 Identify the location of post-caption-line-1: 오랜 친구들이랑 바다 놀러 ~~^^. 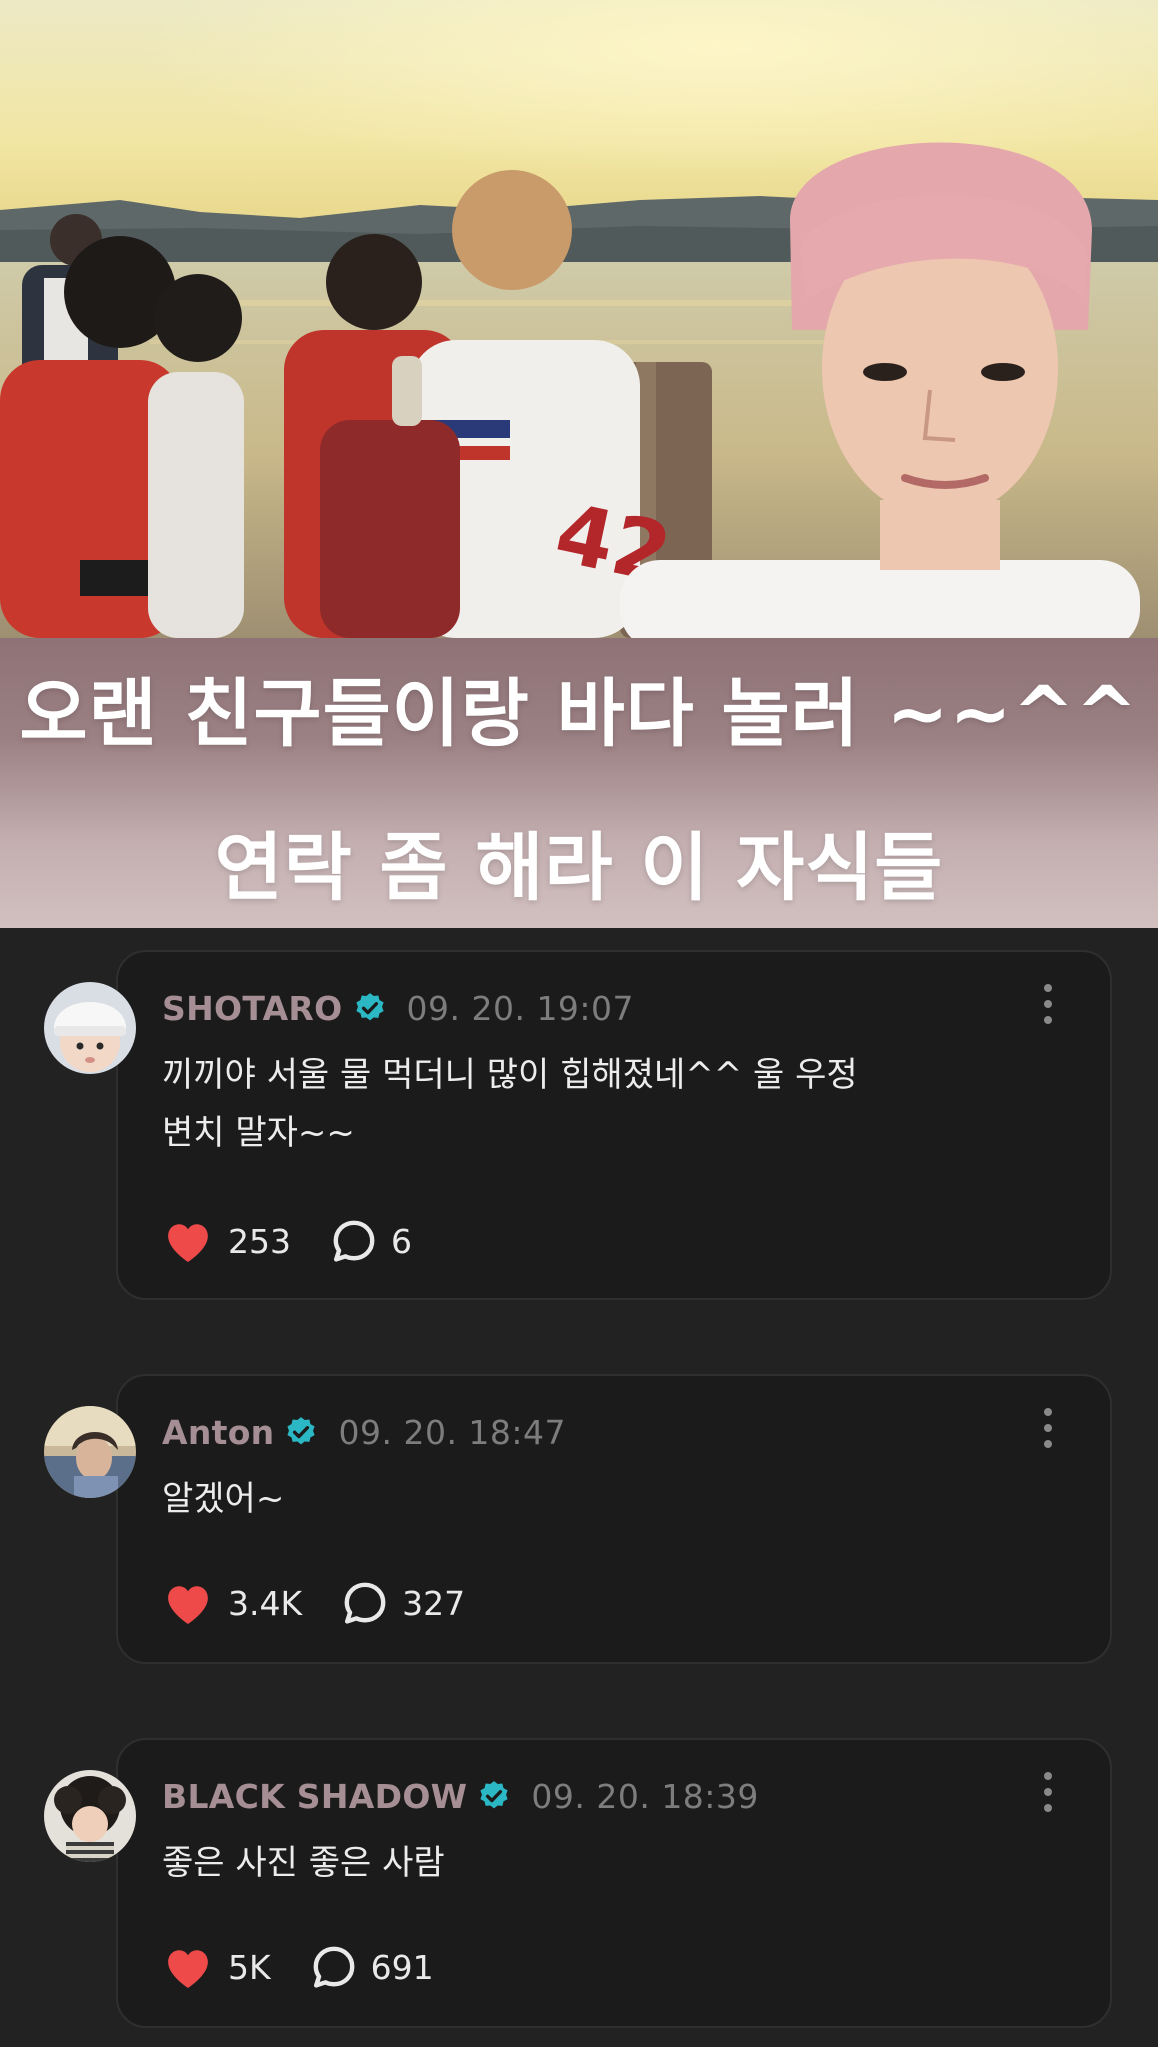
(579, 714).